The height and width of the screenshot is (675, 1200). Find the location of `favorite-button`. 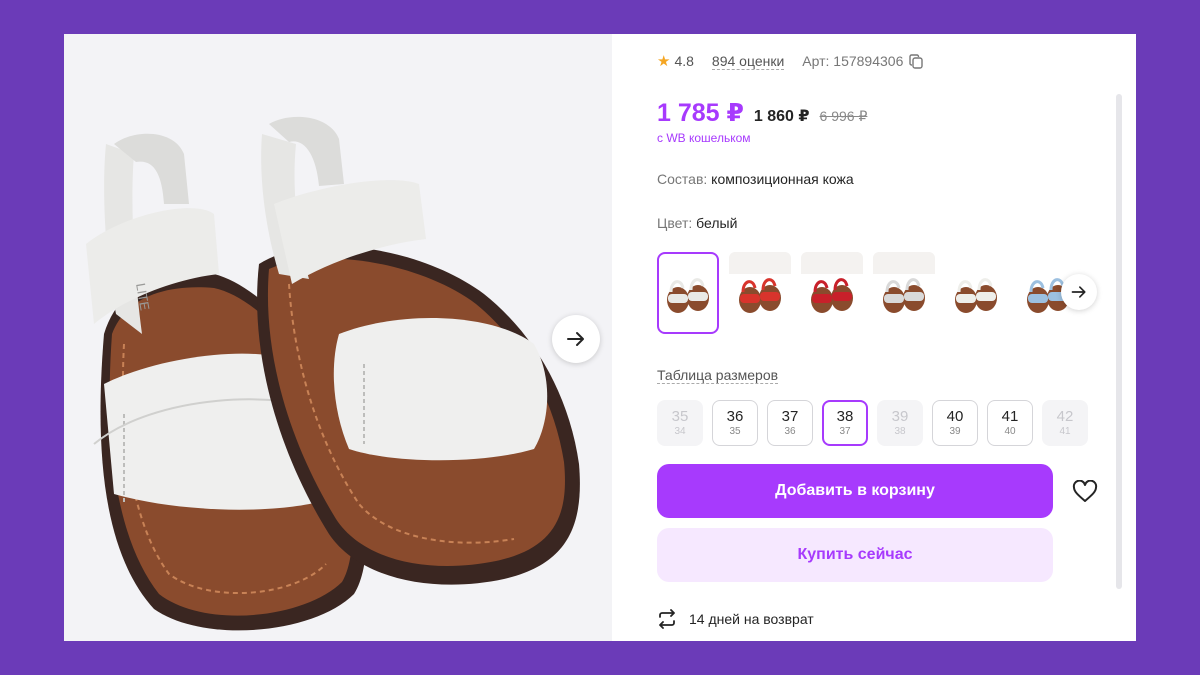

favorite-button is located at coordinates (1085, 492).